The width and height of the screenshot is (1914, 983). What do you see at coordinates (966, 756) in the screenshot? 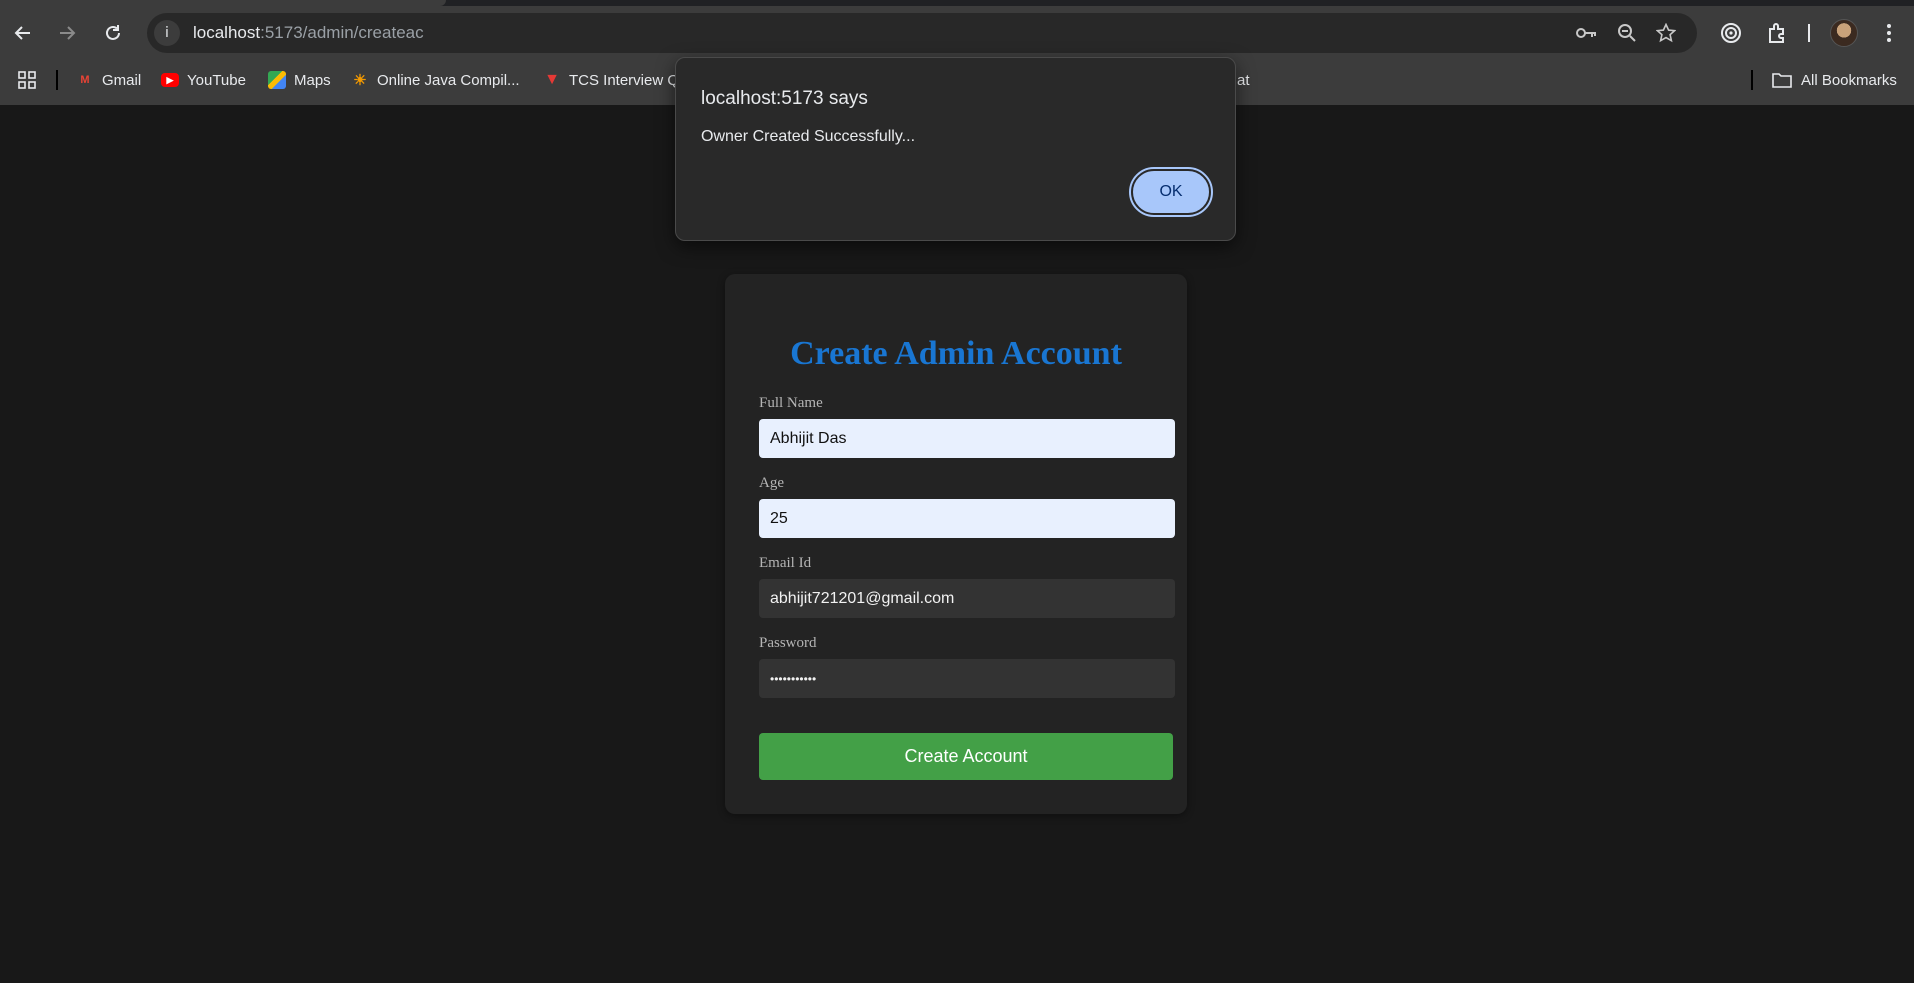
I see `create-account-button: Create Account` at bounding box center [966, 756].